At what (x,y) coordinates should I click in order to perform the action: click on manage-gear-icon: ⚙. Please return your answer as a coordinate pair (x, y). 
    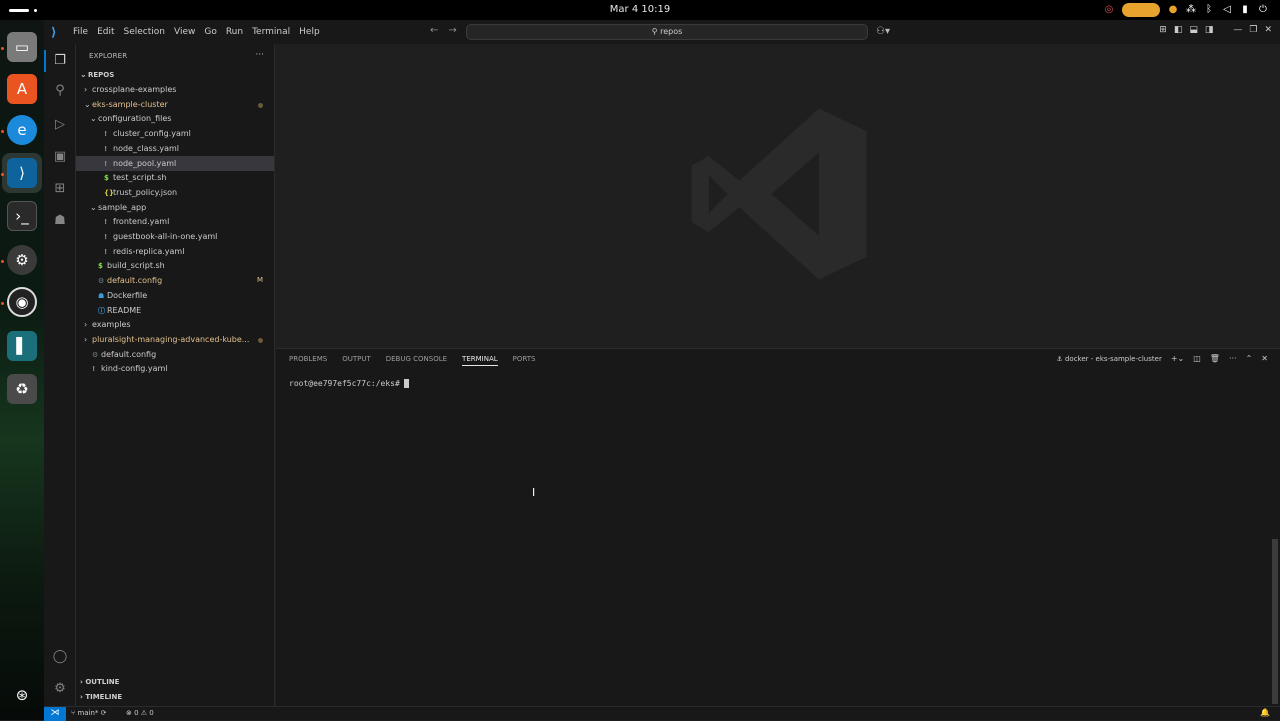
    Looking at the image, I should click on (60, 689).